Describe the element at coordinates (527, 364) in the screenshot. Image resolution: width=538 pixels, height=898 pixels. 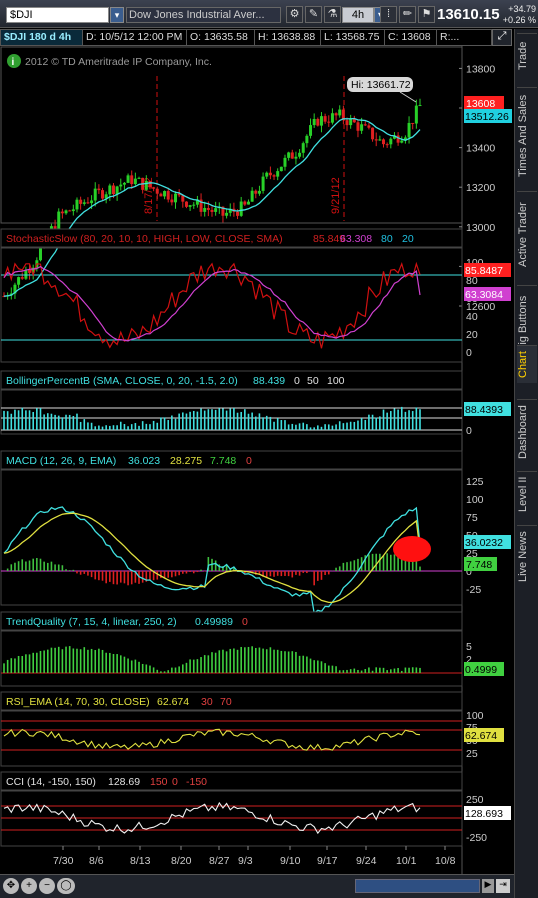
I see `tab-chart: Chart` at that location.